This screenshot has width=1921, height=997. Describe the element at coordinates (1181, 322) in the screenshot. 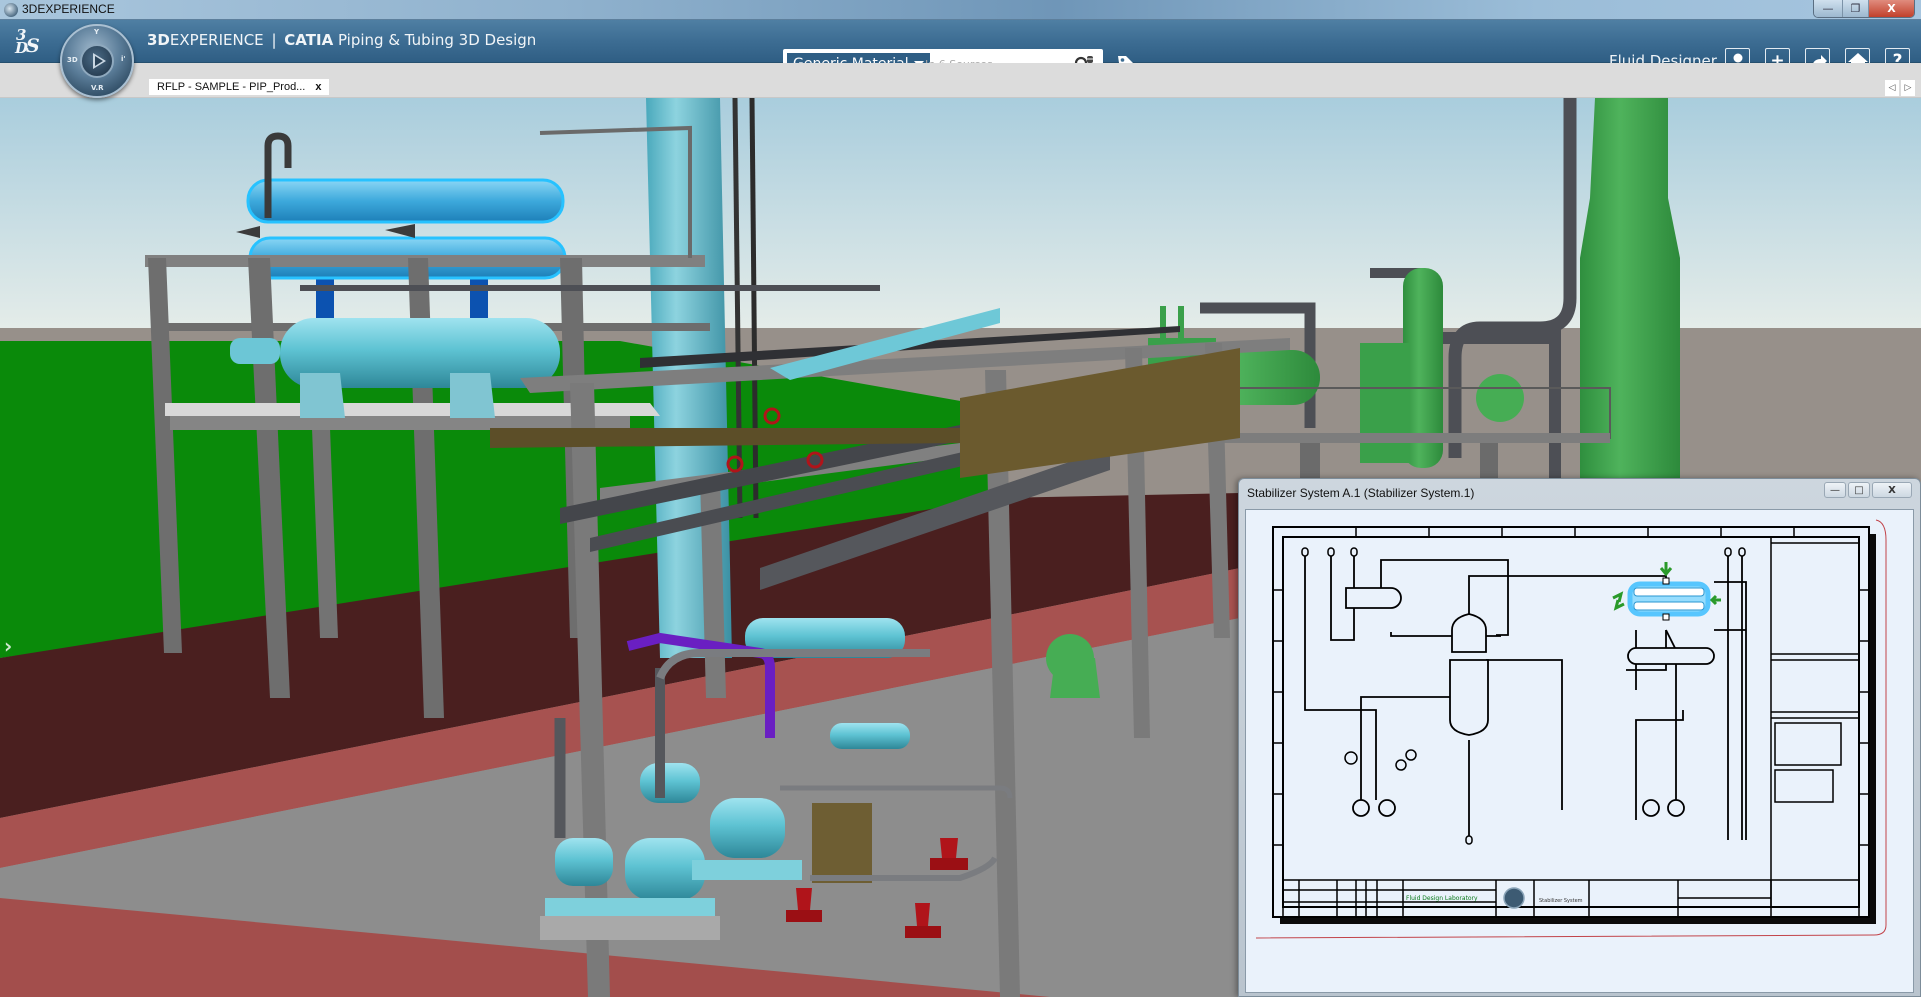

I see `green-nozzle` at that location.